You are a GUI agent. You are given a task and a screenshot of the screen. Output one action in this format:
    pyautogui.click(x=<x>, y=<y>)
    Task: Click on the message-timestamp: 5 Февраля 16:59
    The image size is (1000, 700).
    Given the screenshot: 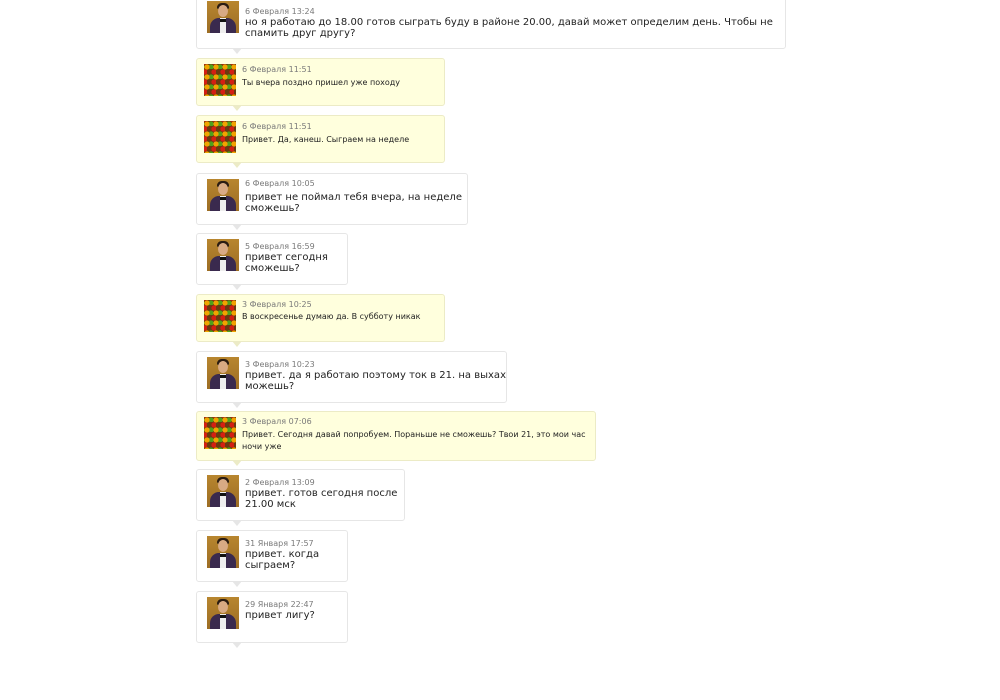 What is the action you would take?
    pyautogui.click(x=280, y=246)
    